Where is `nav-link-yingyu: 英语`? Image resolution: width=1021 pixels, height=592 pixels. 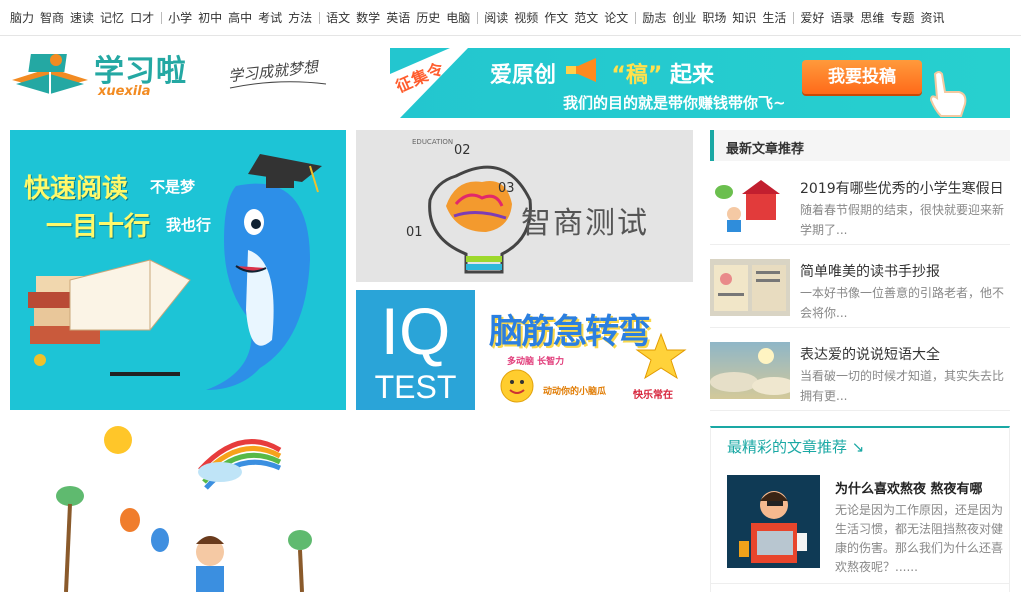 nav-link-yingyu: 英语 is located at coordinates (398, 18).